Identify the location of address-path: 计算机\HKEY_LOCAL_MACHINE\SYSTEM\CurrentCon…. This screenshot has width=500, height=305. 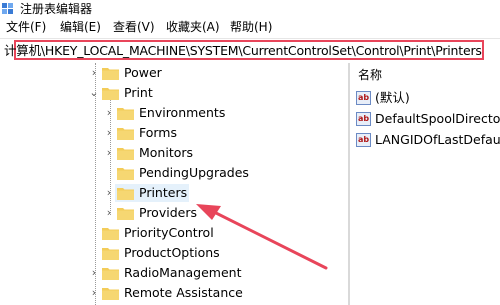
(243, 51).